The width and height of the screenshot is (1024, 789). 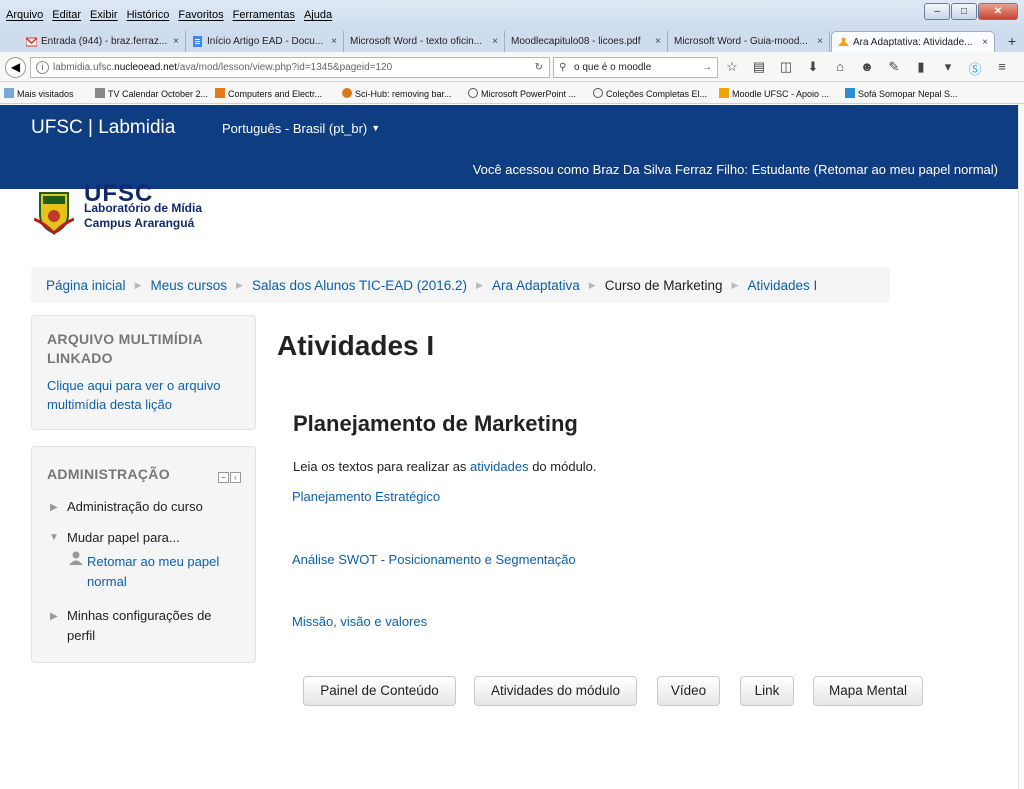 What do you see at coordinates (107, 581) in the screenshot?
I see `return-role-link: normal` at bounding box center [107, 581].